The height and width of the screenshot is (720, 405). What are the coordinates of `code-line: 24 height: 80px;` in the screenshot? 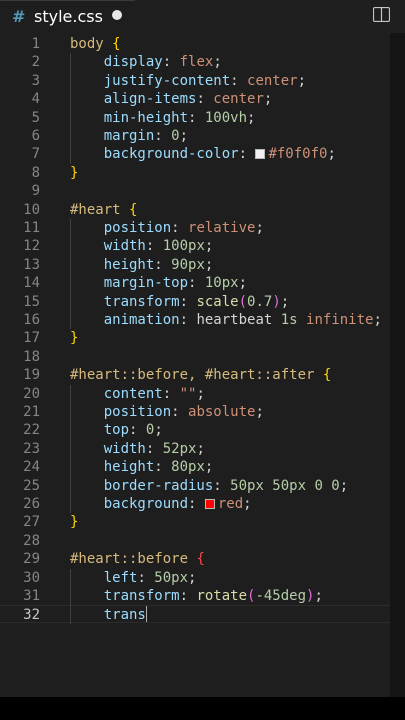 It's located at (195, 467).